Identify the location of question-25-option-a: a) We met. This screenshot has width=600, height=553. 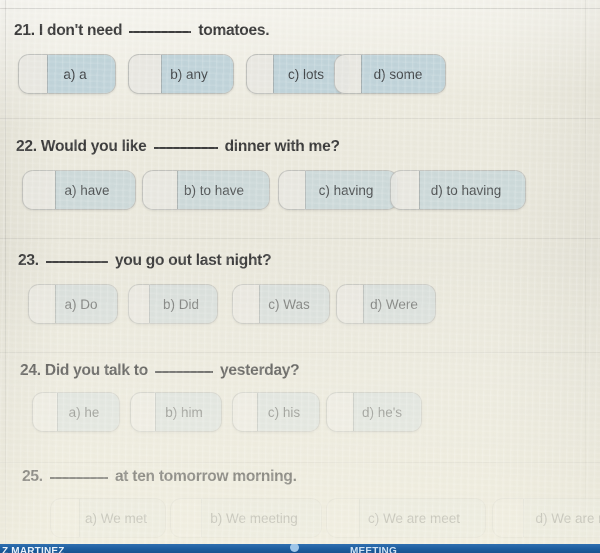
(108, 518).